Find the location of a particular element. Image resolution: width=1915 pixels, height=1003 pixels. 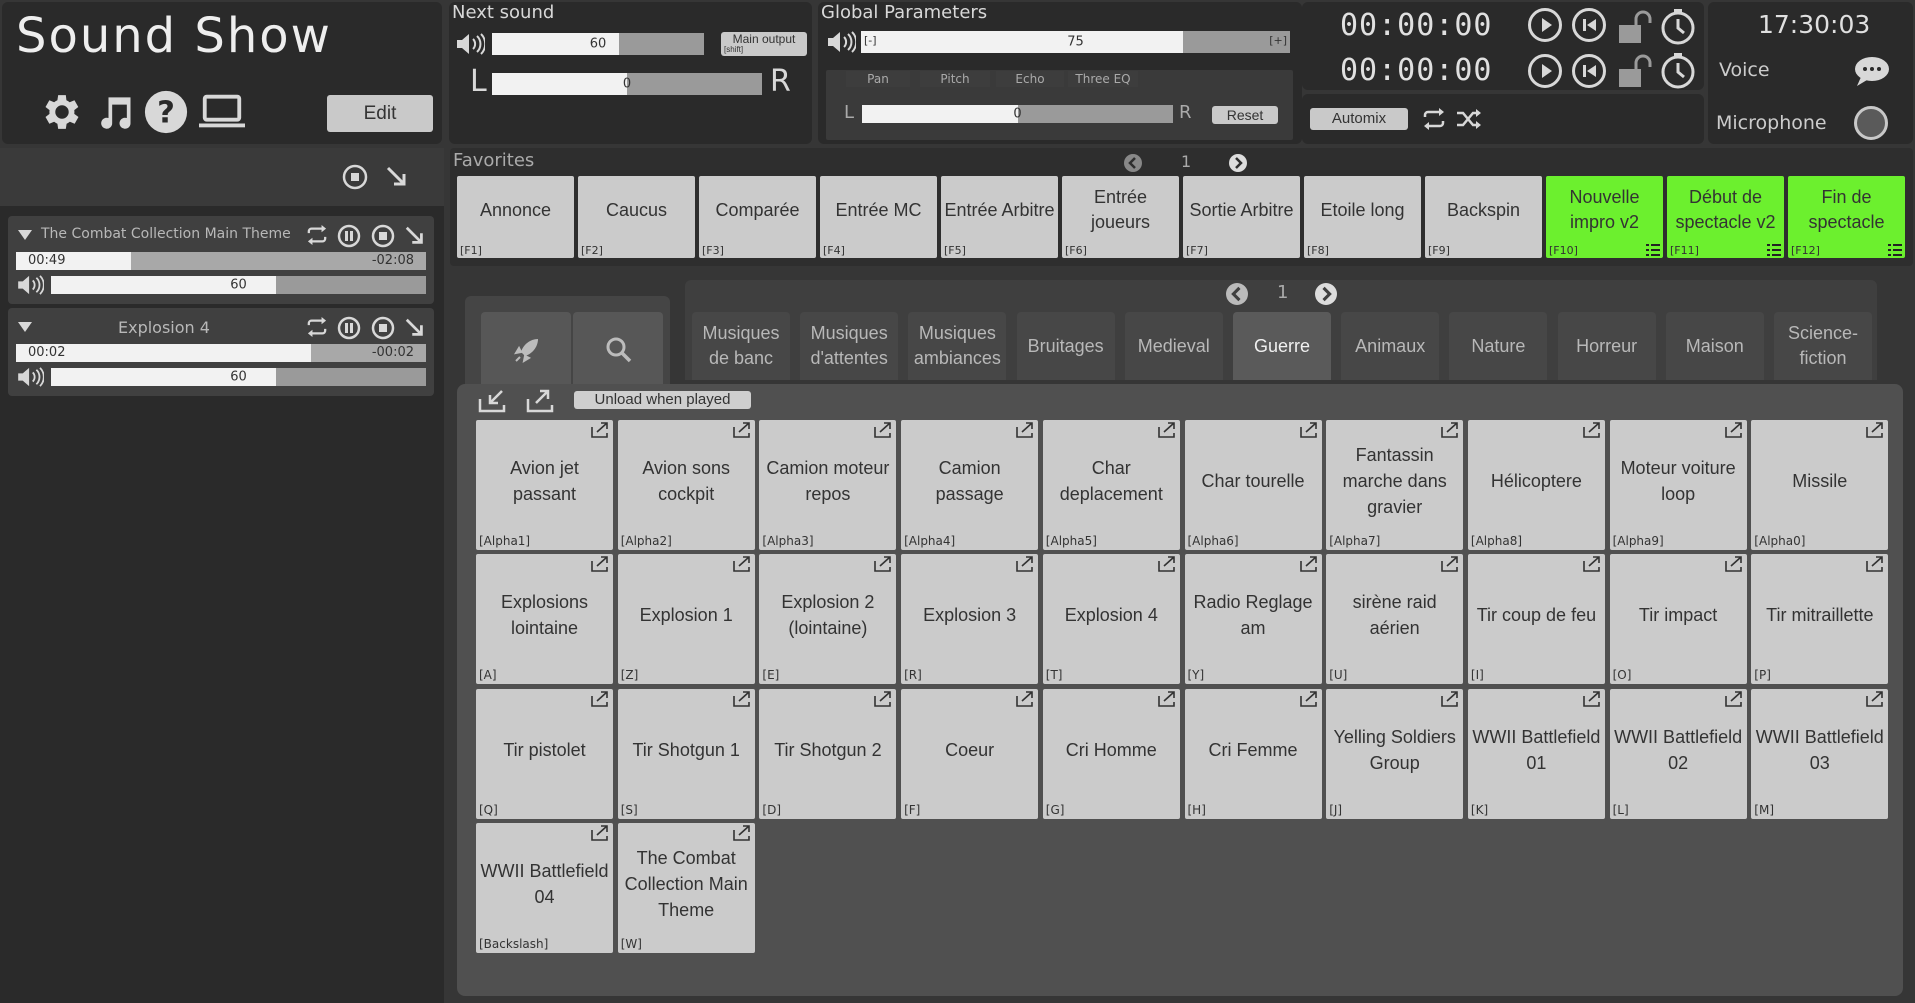

laptop-icon is located at coordinates (222, 112).